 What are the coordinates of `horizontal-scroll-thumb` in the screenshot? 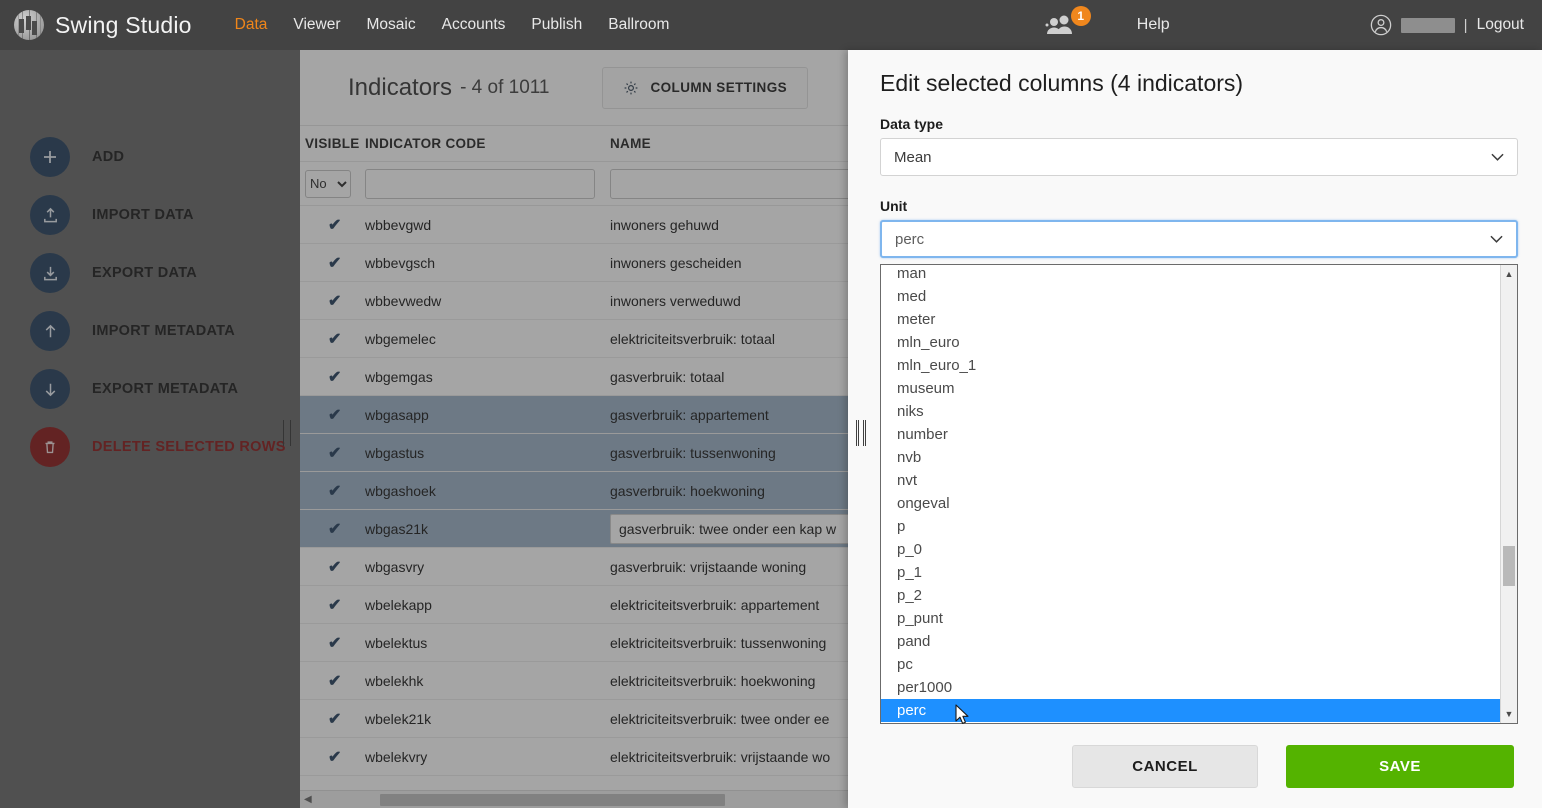 It's located at (552, 800).